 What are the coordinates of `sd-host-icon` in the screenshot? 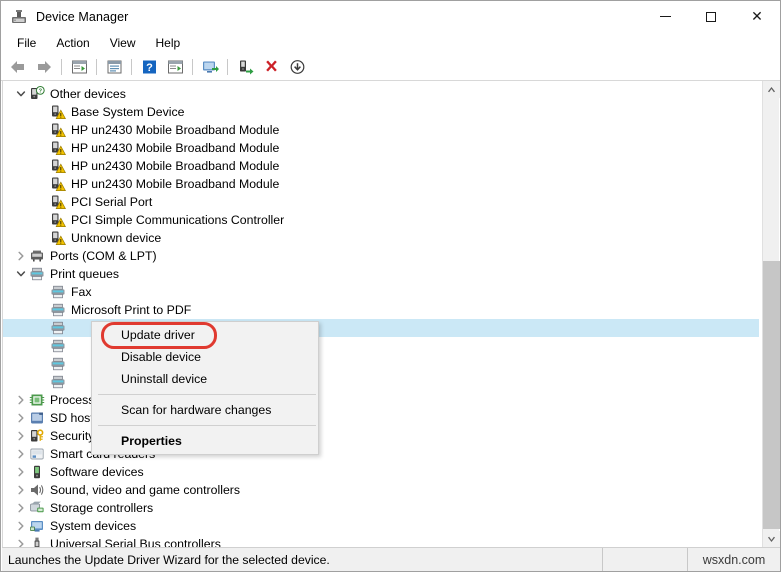 It's located at (37, 418).